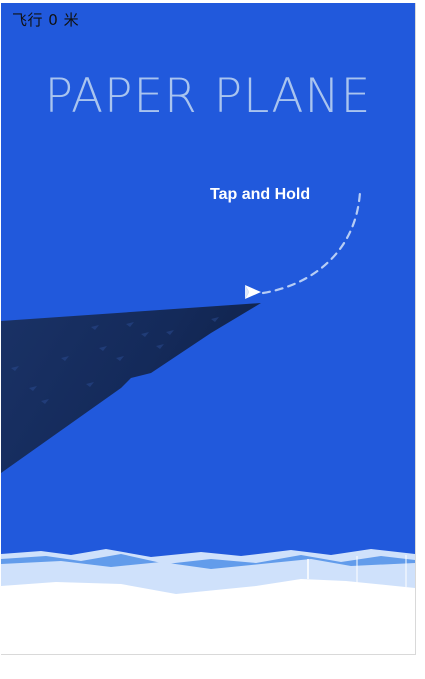 The height and width of the screenshot is (679, 425). I want to click on trajectory-arc, so click(311, 242).